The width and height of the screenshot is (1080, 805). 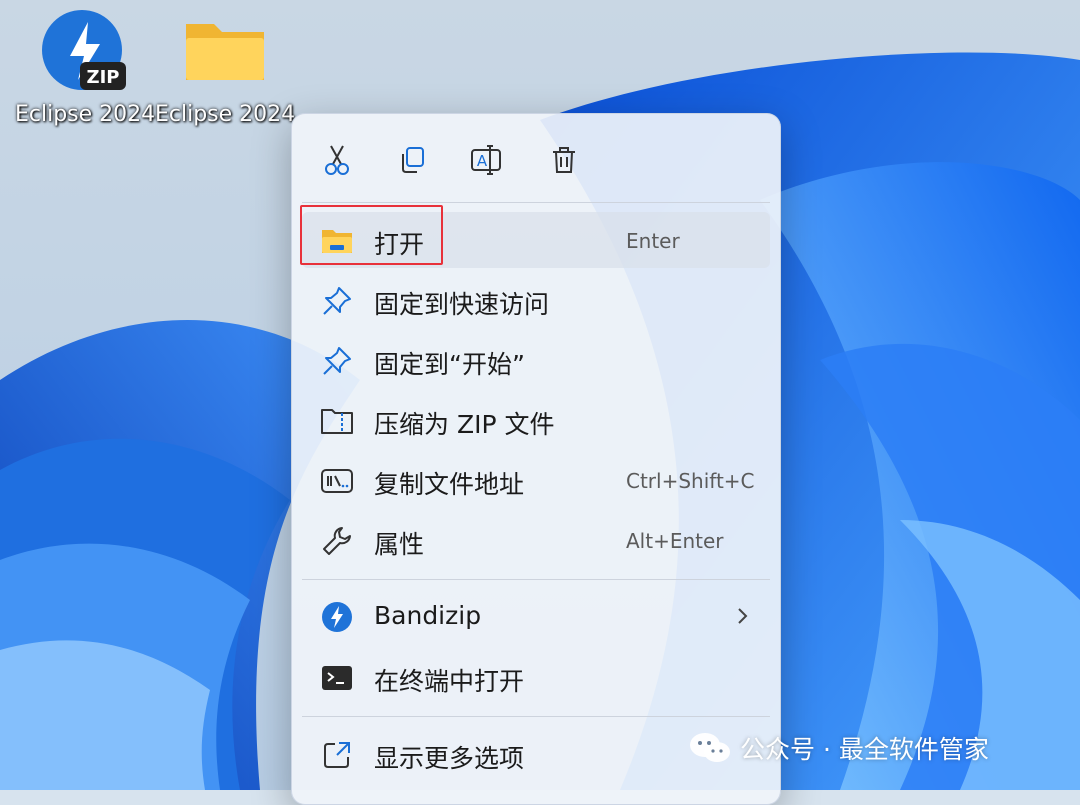 I want to click on menu-item-label: 属性, so click(x=399, y=544).